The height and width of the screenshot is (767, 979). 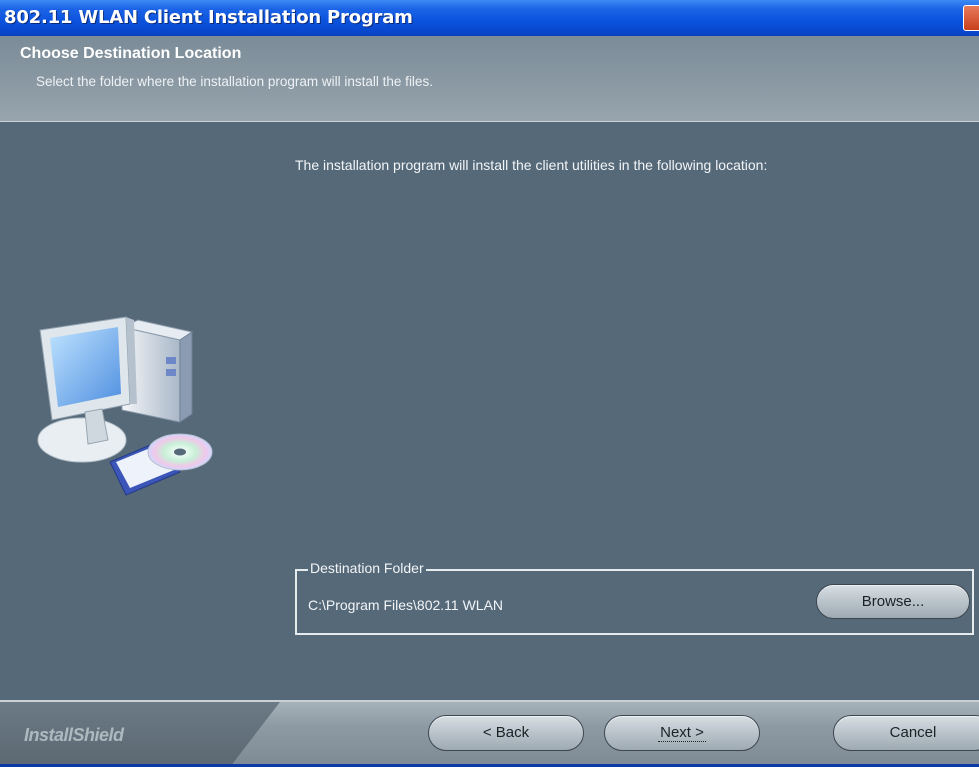 I want to click on footer-bar: InstallShield < Back Next > Cancel, so click(x=489, y=733).